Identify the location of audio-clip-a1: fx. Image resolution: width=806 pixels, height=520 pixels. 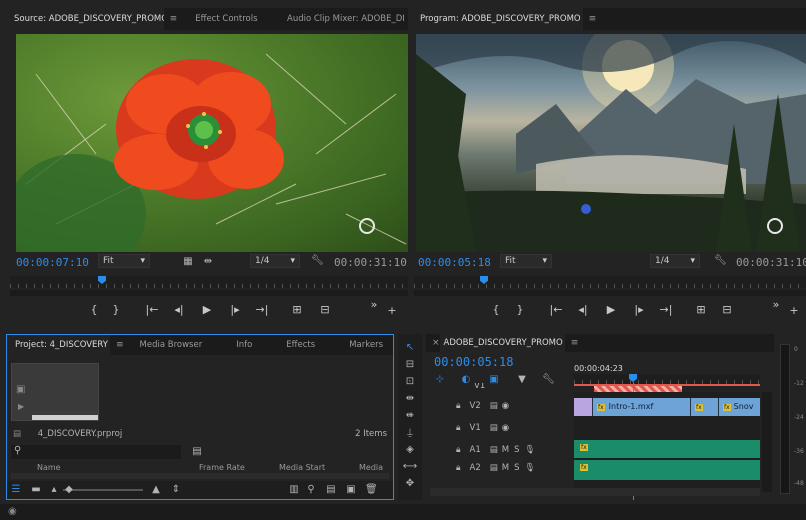
(667, 449).